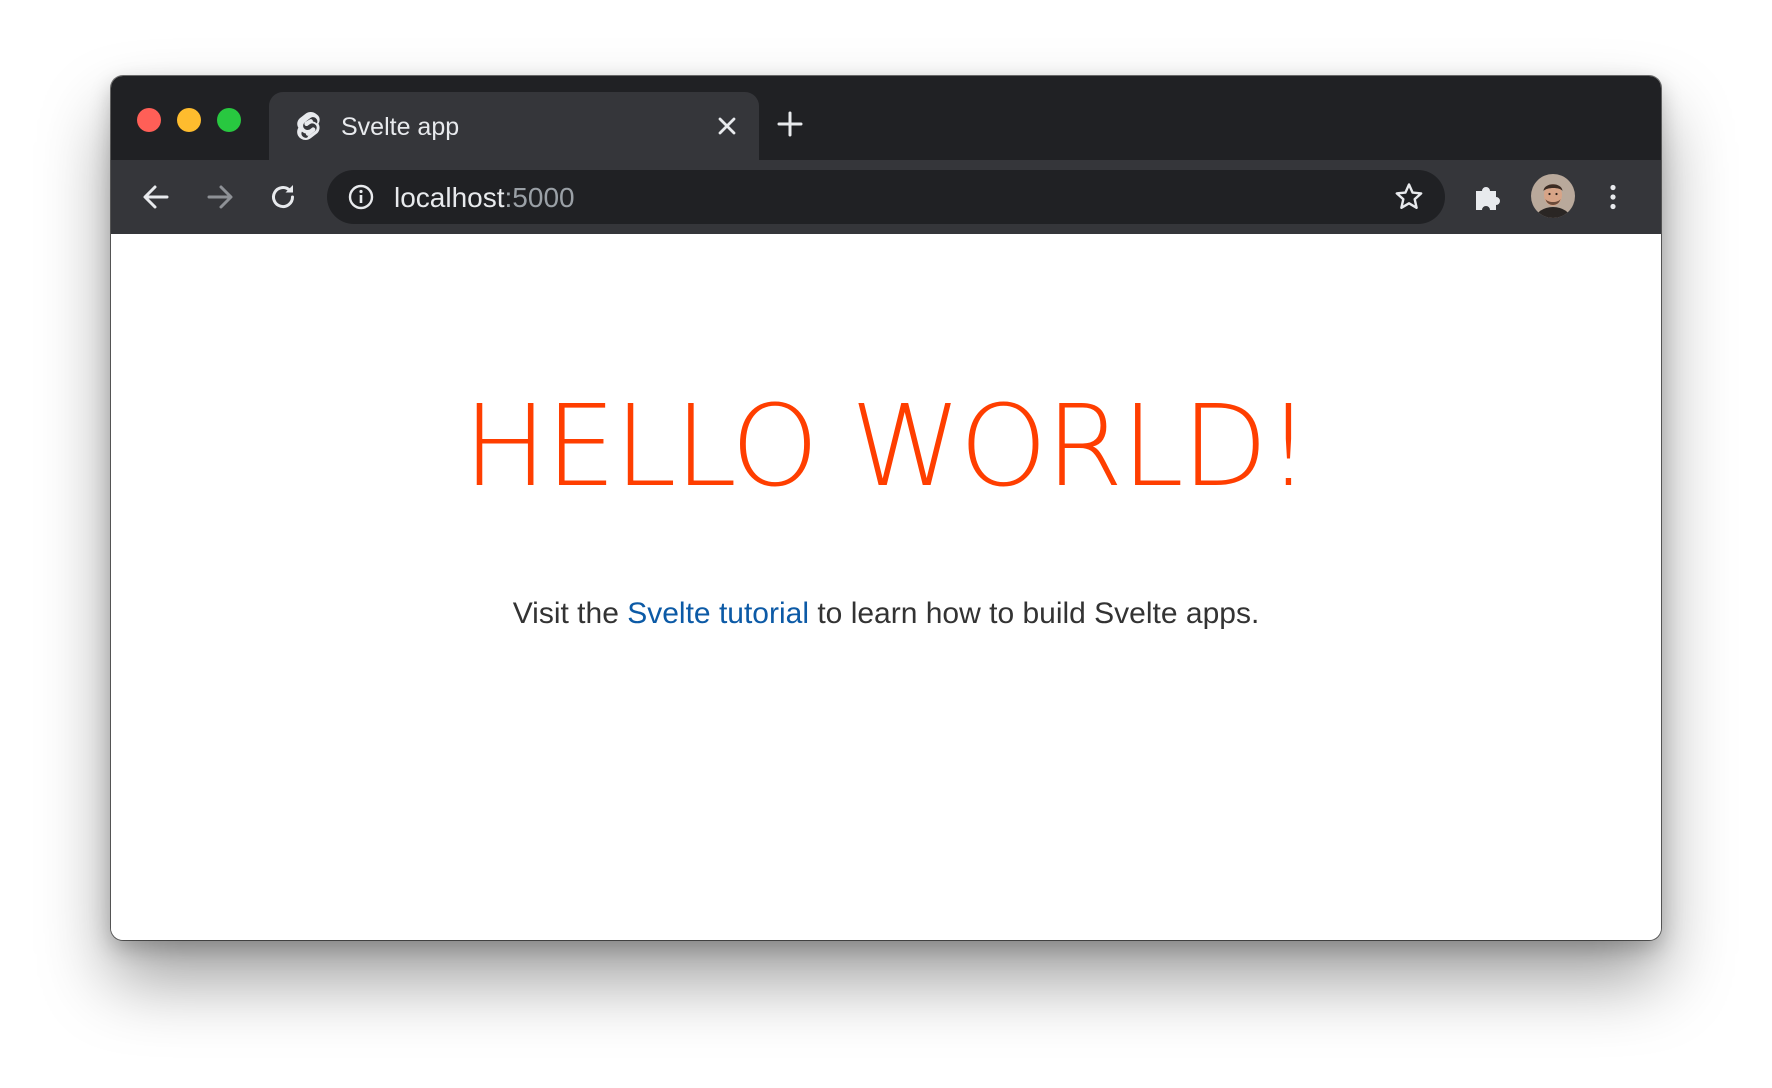  Describe the element at coordinates (156, 197) in the screenshot. I see `arrow-left-icon` at that location.